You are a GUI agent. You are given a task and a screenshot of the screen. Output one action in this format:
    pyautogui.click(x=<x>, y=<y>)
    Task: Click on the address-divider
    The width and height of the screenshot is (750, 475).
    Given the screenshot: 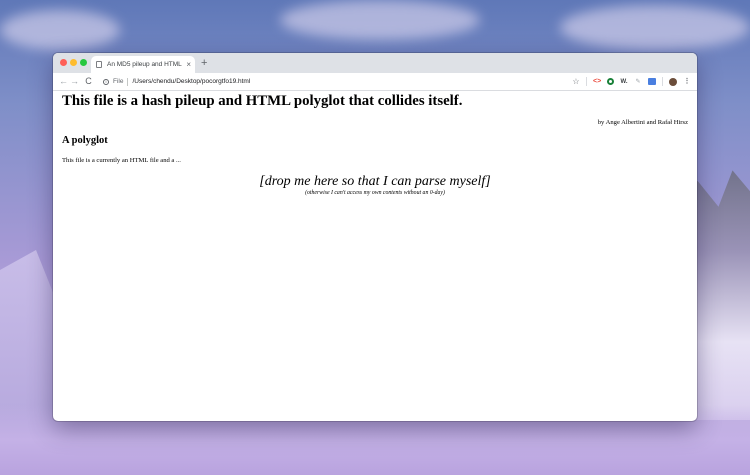 What is the action you would take?
    pyautogui.click(x=128, y=81)
    